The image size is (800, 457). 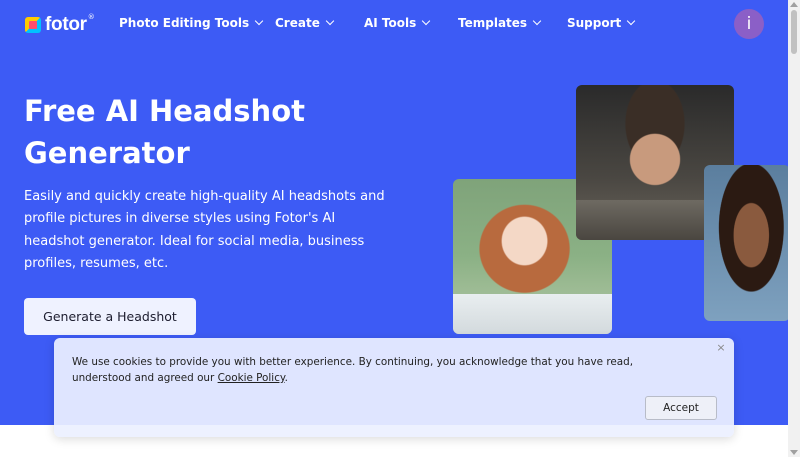 I want to click on scroll-up-icon, so click(x=794, y=4).